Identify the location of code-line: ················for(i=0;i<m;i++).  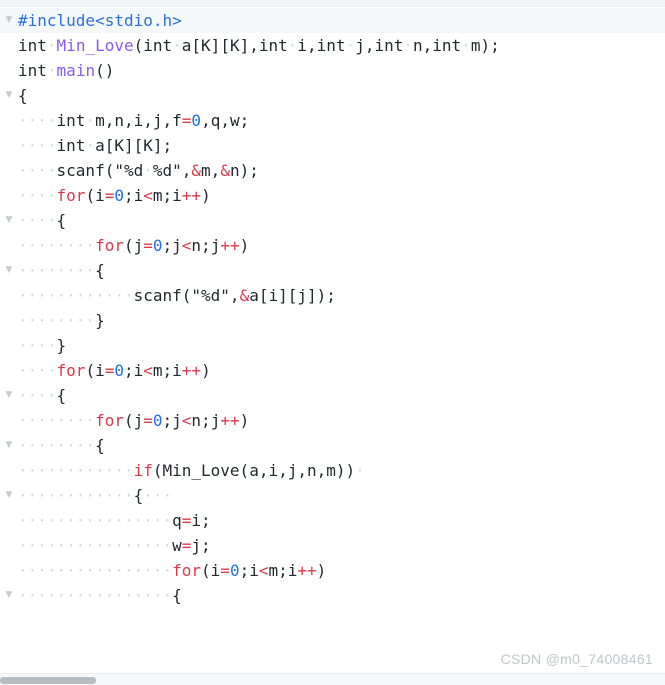
(332, 570).